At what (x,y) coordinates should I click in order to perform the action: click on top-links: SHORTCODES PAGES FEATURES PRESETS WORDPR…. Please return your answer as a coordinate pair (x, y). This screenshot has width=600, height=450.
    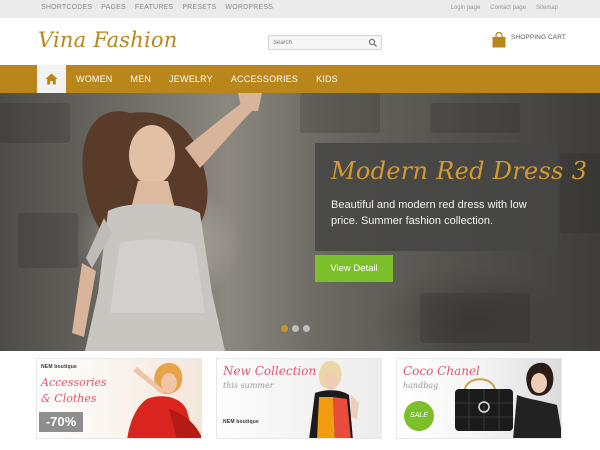
    Looking at the image, I should click on (157, 7).